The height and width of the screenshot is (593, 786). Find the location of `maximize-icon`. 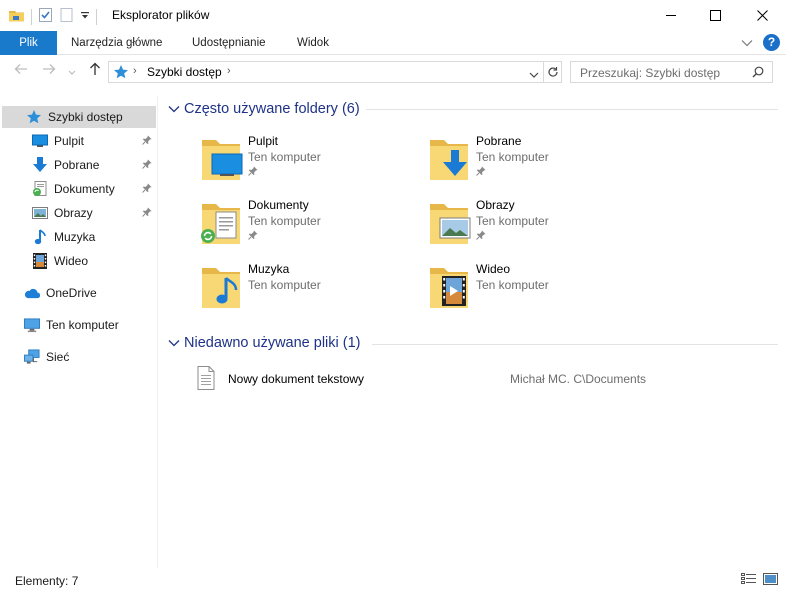

maximize-icon is located at coordinates (715, 15).